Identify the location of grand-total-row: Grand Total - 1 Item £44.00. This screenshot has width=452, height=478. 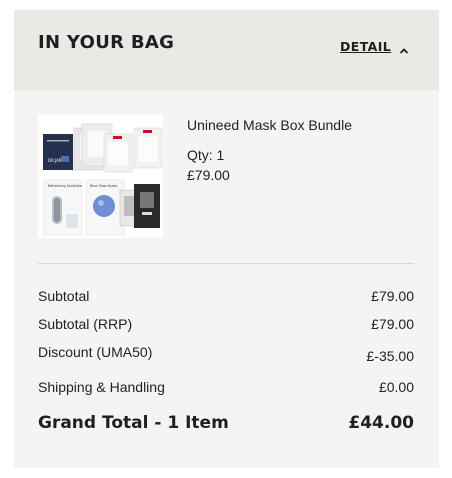
(226, 425).